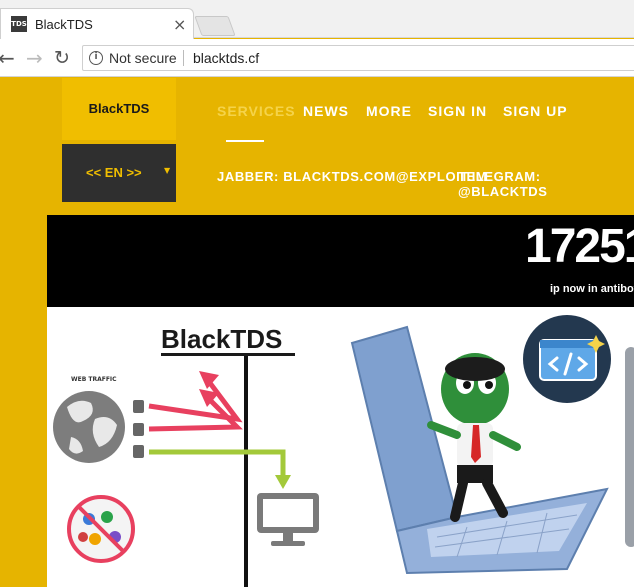 The height and width of the screenshot is (587, 634). I want to click on counter-banner: 172511 ip now in antibot, so click(340, 261).